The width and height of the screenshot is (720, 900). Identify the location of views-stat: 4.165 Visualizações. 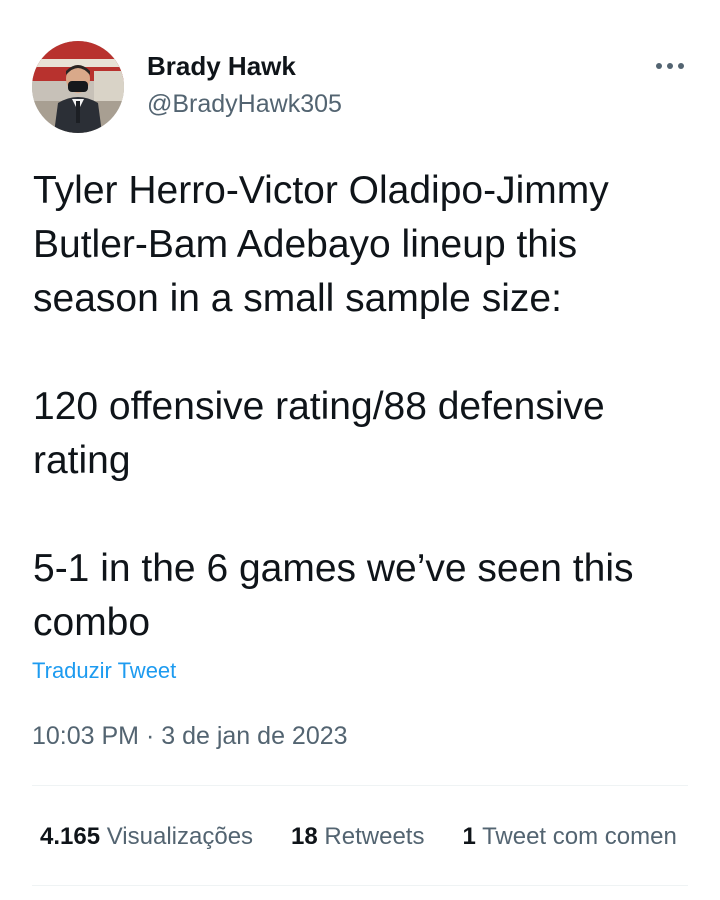
(146, 837).